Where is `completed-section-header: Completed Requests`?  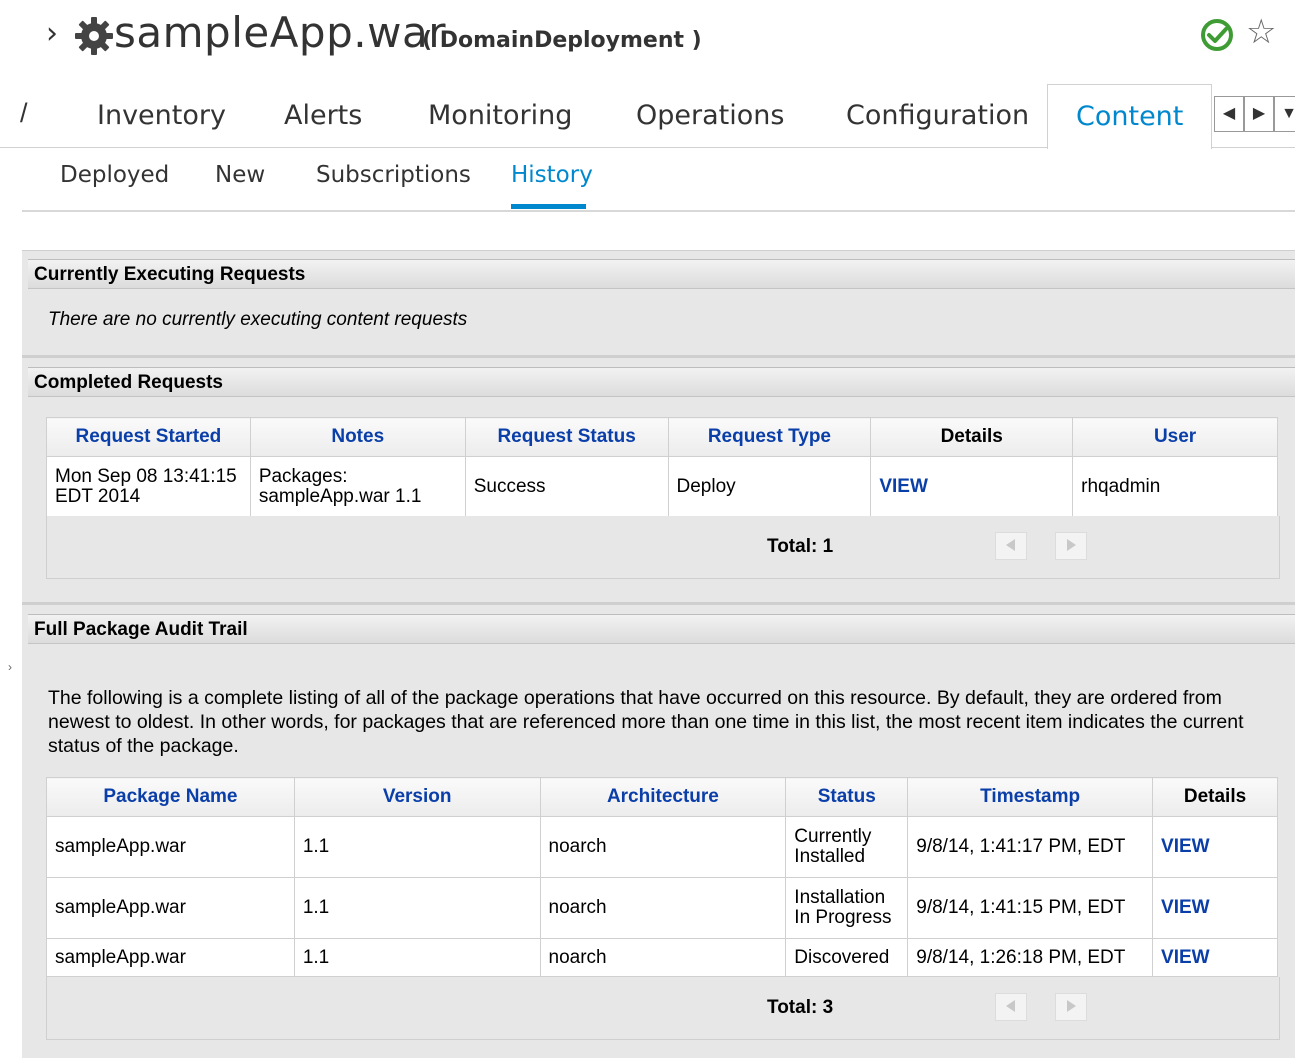 completed-section-header: Completed Requests is located at coordinates (661, 382).